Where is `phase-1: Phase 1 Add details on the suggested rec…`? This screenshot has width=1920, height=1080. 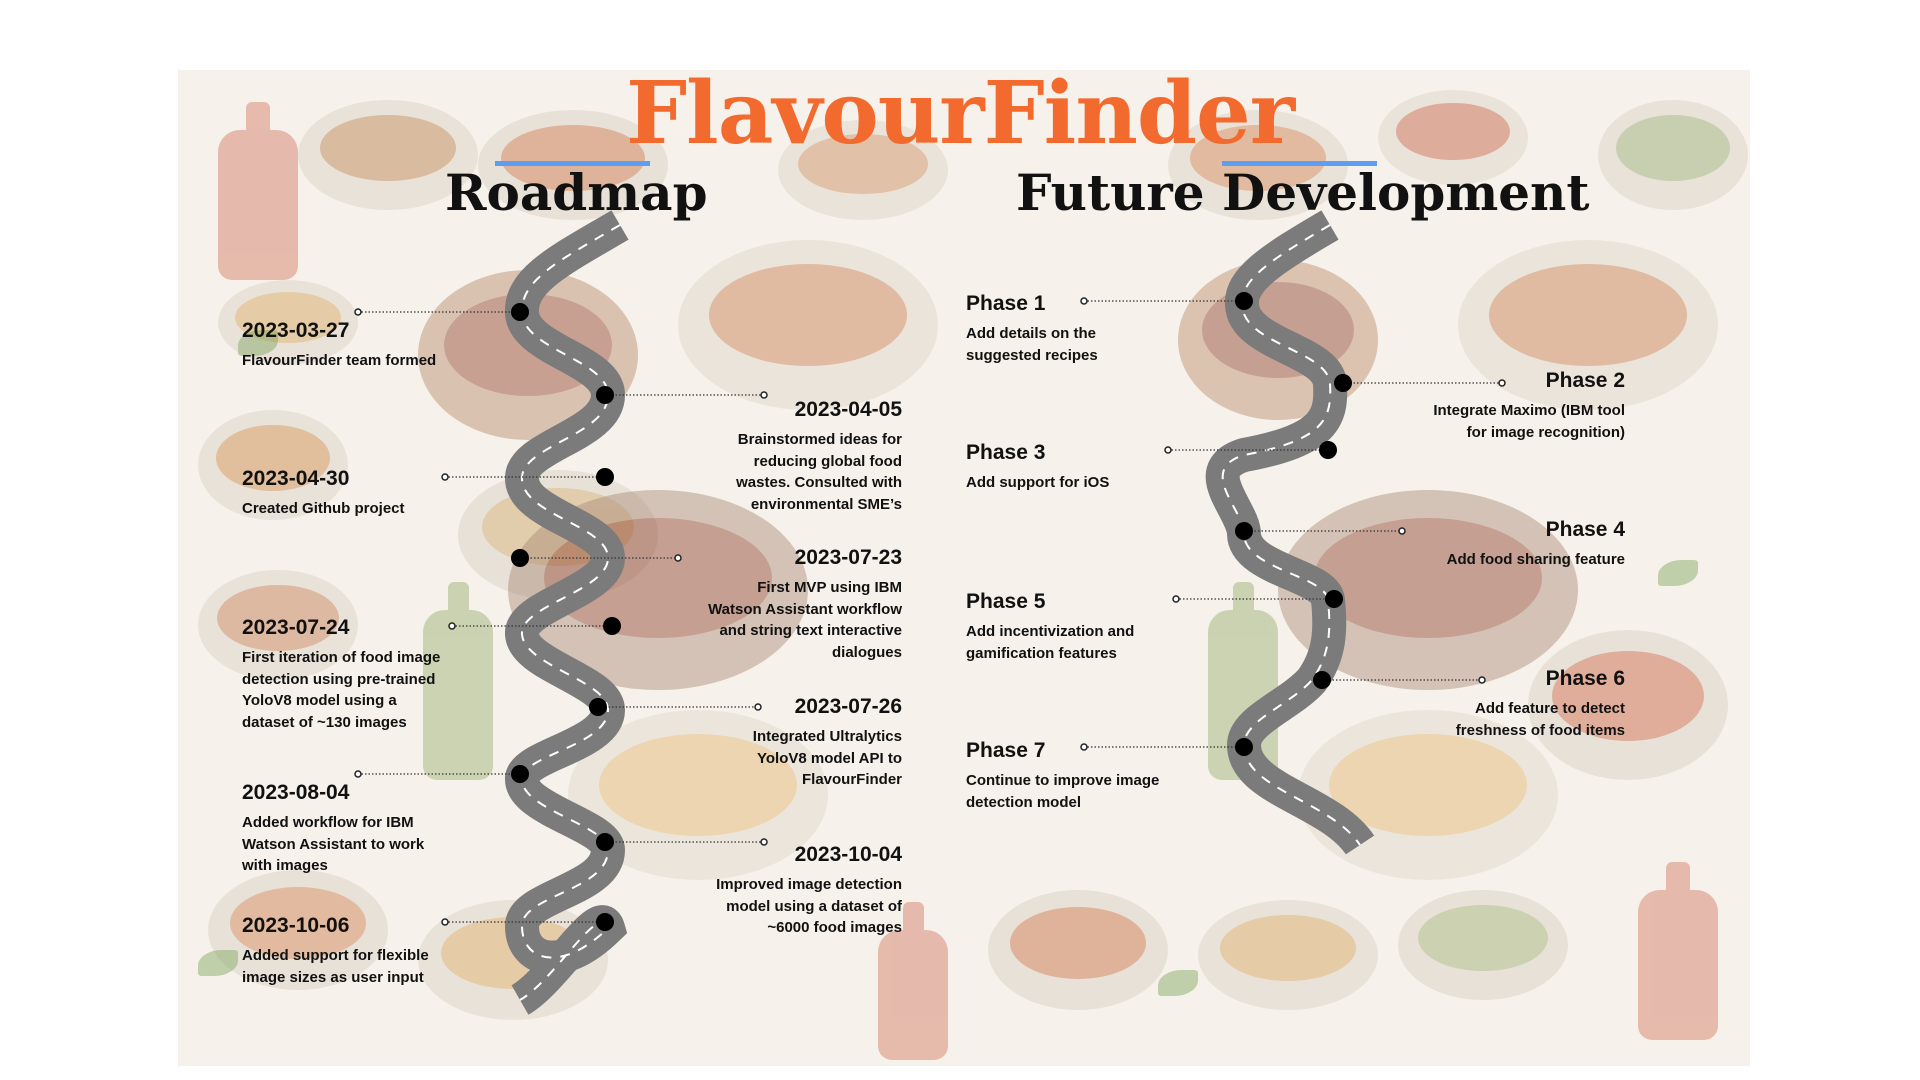 phase-1: Phase 1 Add details on the suggested rec… is located at coordinates (1066, 328).